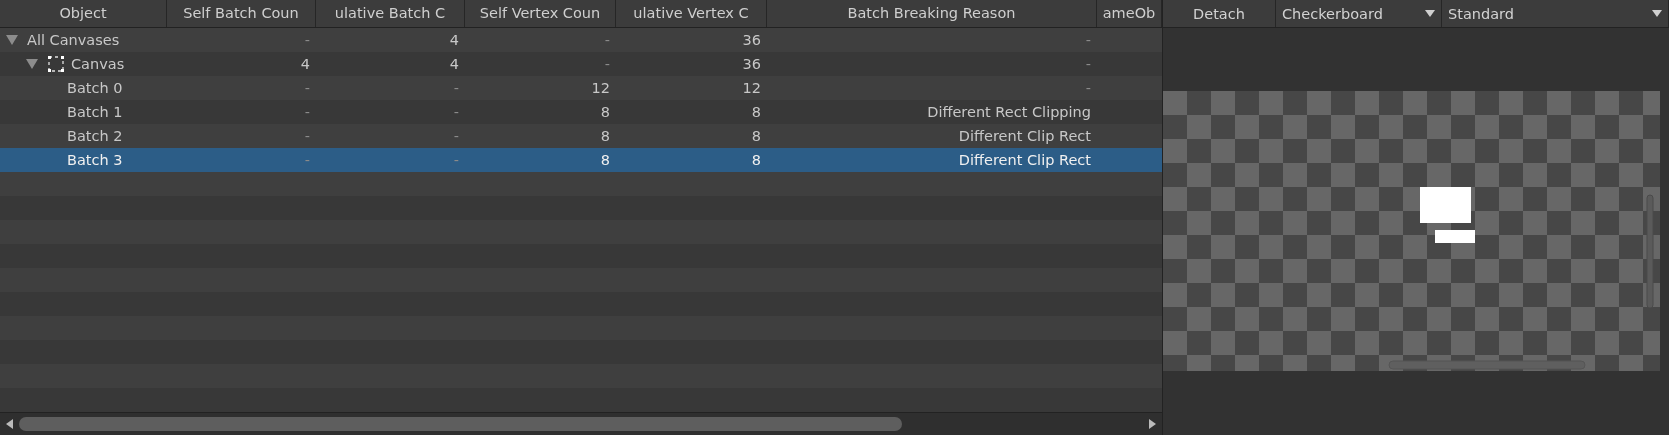  I want to click on scrollbar-thumb, so click(460, 424).